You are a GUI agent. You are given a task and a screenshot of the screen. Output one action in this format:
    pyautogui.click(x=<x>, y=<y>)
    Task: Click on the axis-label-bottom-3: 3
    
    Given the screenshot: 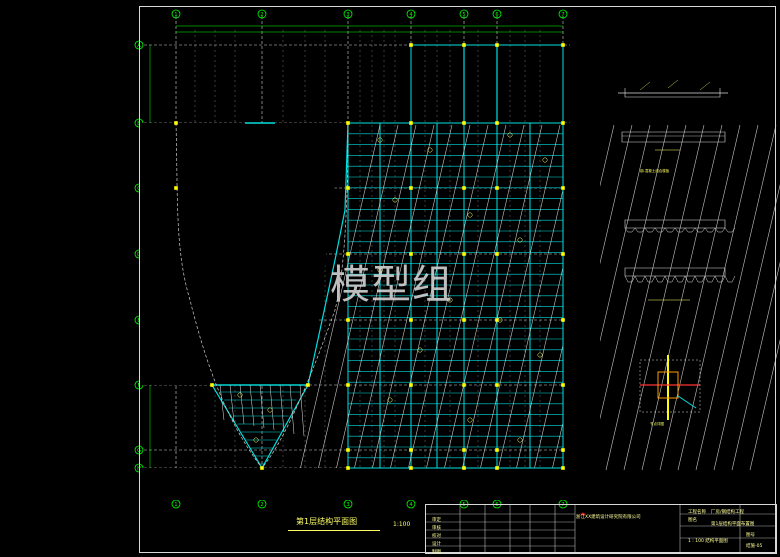 What is the action you would take?
    pyautogui.click(x=347, y=505)
    